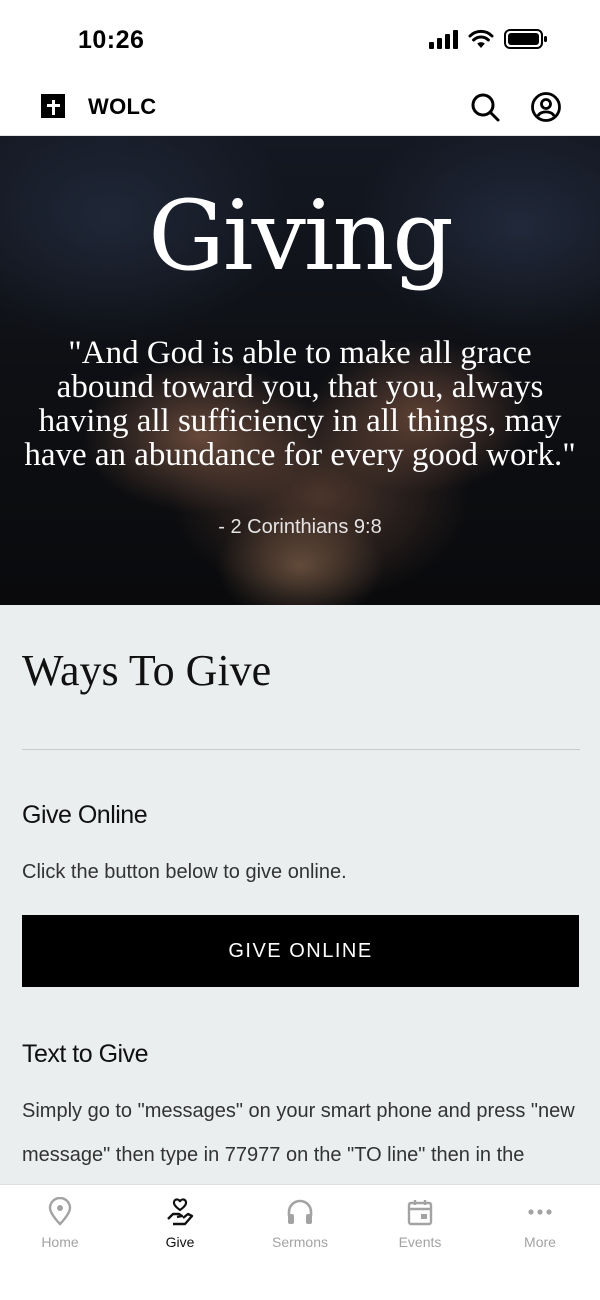 The width and height of the screenshot is (600, 1300). I want to click on account-icon, so click(546, 107).